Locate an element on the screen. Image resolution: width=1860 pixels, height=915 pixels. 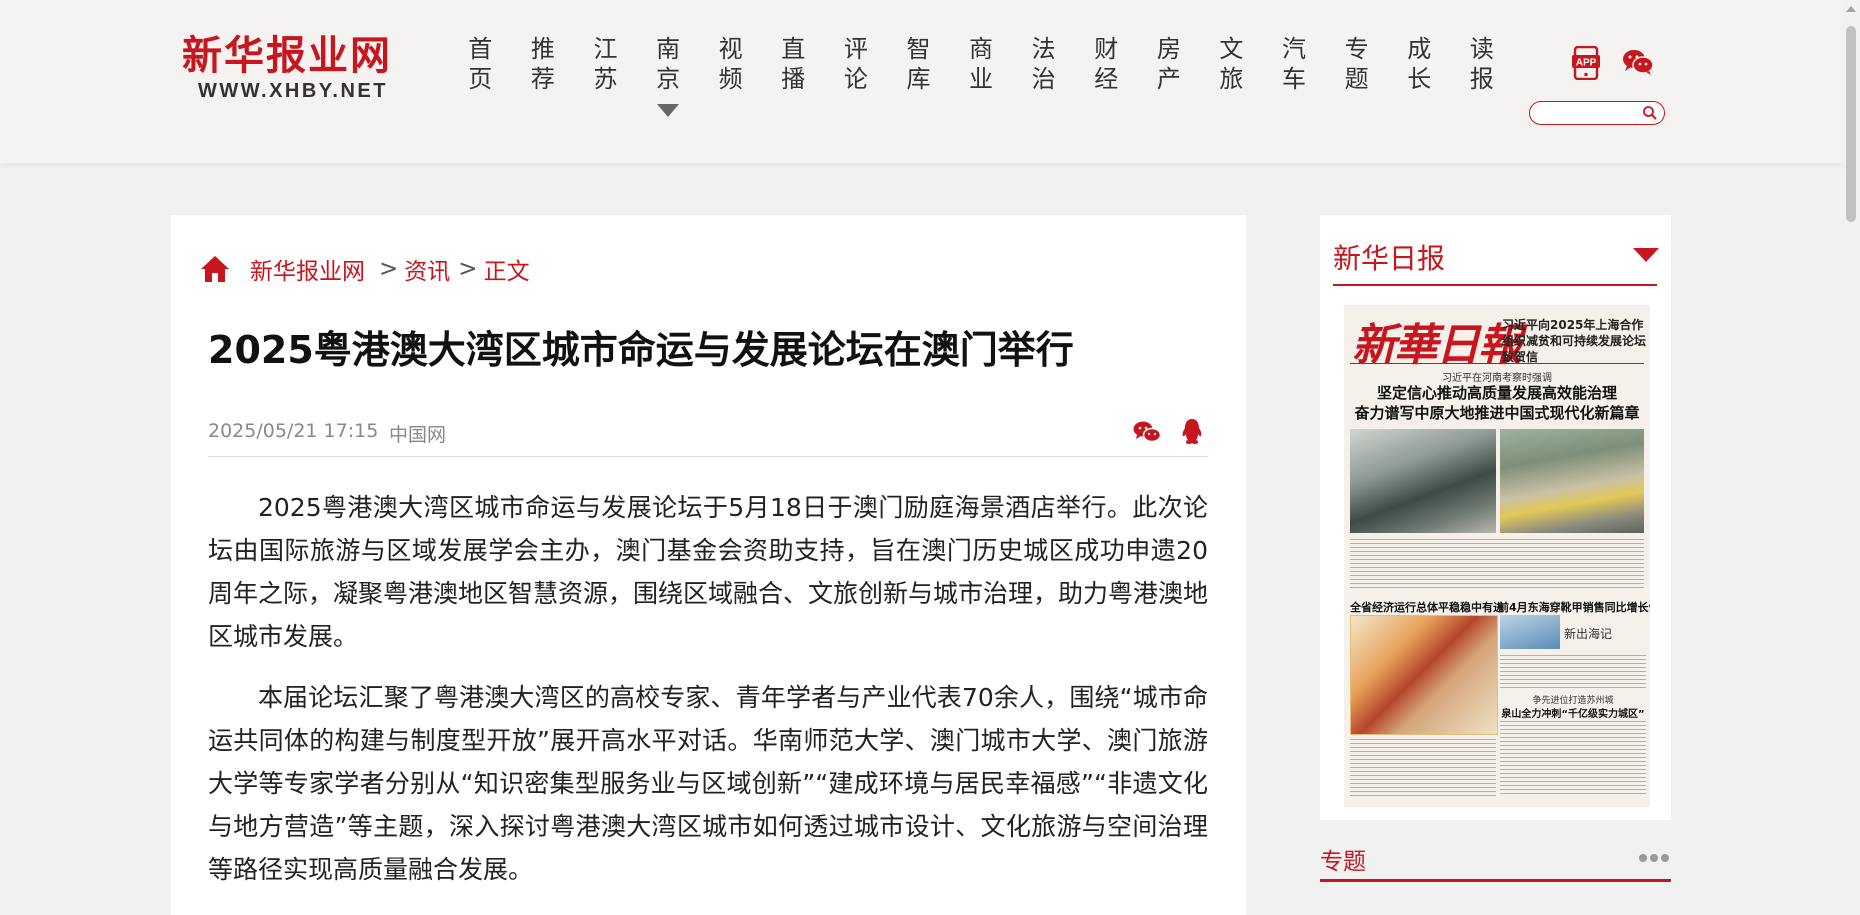
wechat-icon is located at coordinates (1638, 62).